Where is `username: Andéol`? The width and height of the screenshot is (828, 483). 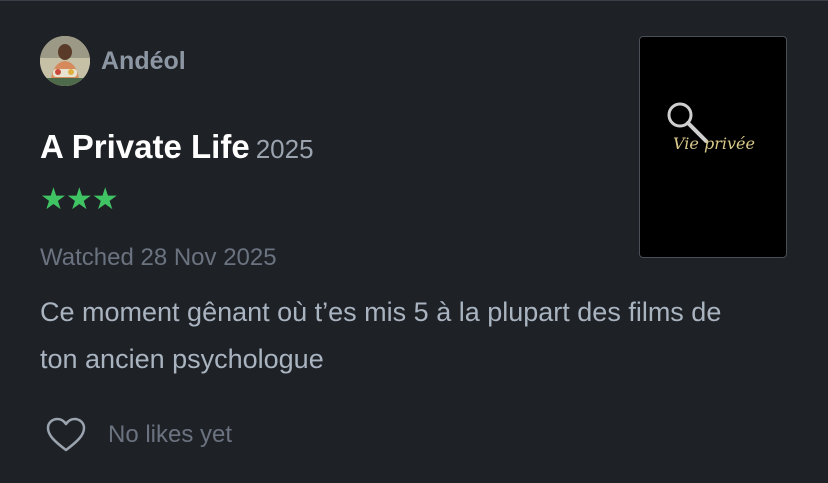 username: Andéol is located at coordinates (143, 61).